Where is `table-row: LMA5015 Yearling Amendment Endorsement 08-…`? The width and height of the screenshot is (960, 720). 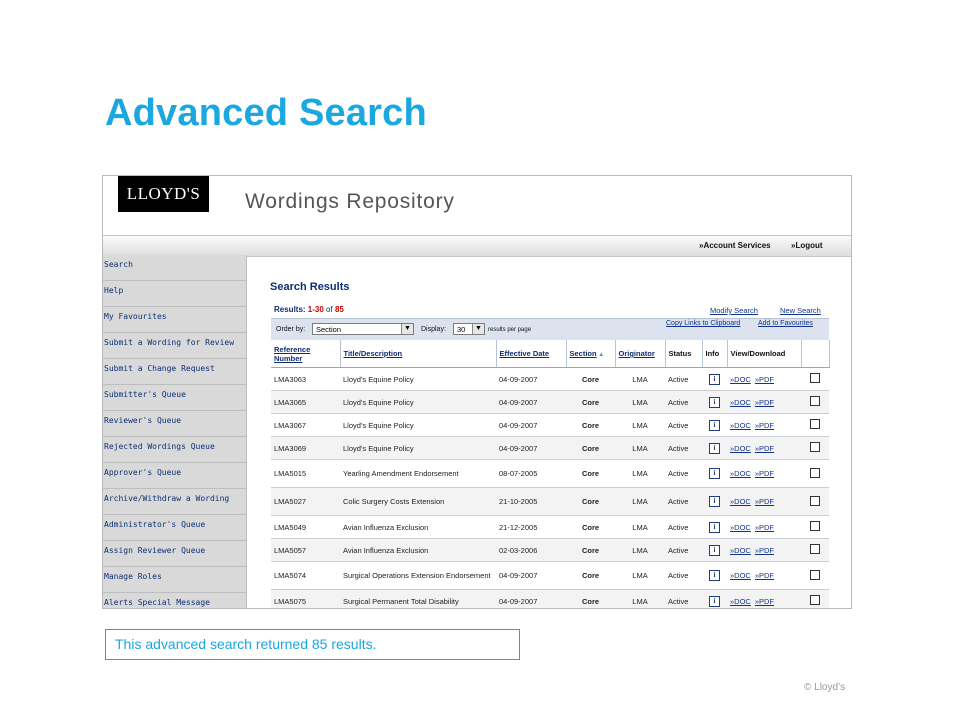
table-row: LMA5015 Yearling Amendment Endorsement 08-… is located at coordinates (550, 473).